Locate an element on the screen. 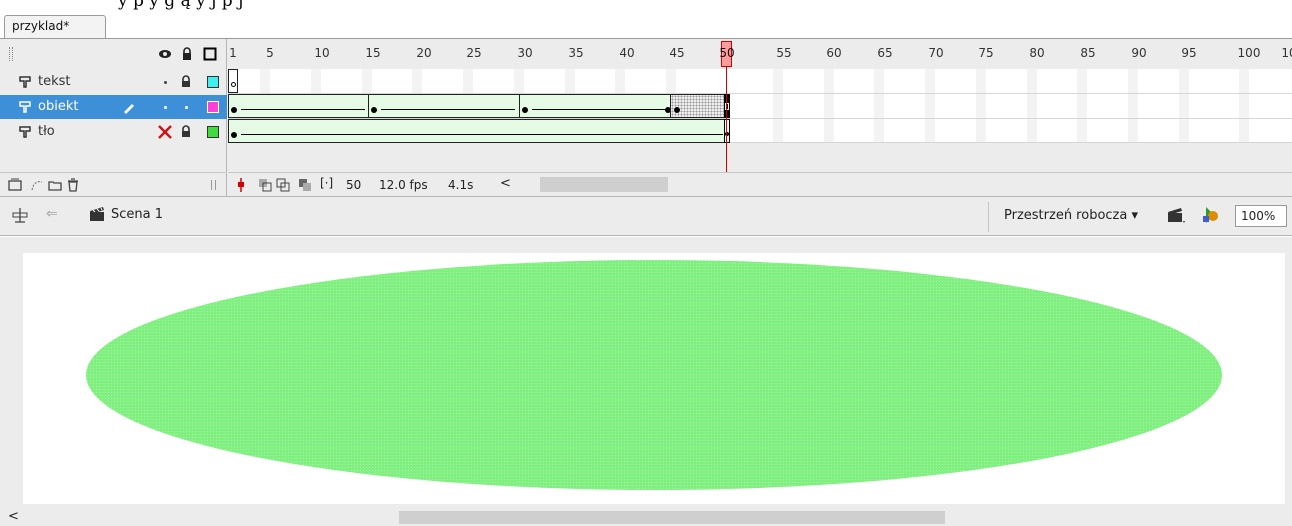 The height and width of the screenshot is (526, 1292). ruler-label: 45 is located at coordinates (677, 53).